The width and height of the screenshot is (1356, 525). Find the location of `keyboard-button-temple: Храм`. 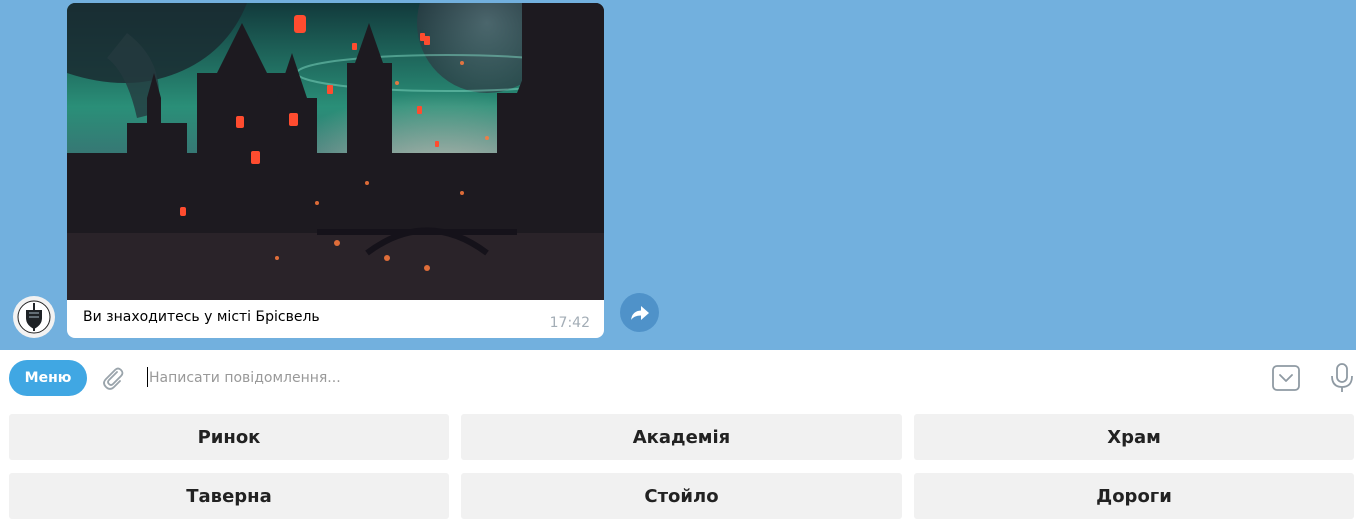

keyboard-button-temple: Храм is located at coordinates (1134, 437).